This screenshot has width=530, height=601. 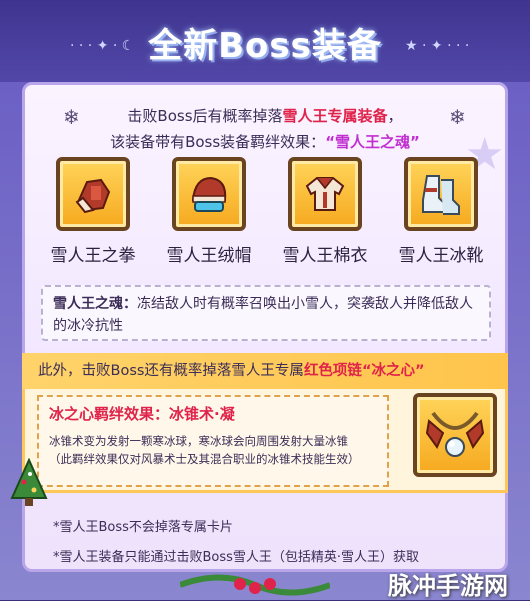 What do you see at coordinates (265, 41) in the screenshot?
I see `header-banner: · · · ✦ · ☾ 全新Boss装备 ★ · ✦ · · ·` at bounding box center [265, 41].